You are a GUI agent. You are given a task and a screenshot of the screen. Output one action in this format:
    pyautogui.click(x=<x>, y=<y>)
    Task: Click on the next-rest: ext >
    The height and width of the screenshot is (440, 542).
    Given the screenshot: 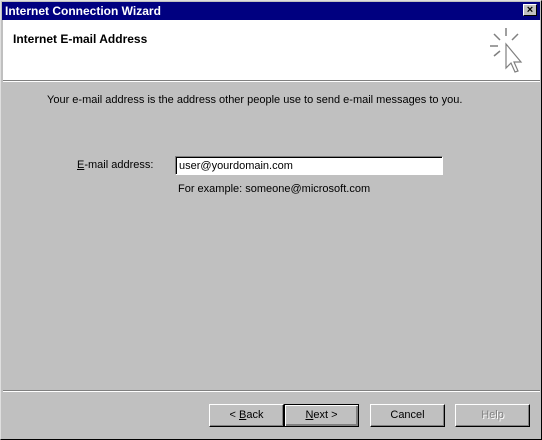 What is the action you would take?
    pyautogui.click(x=325, y=415)
    